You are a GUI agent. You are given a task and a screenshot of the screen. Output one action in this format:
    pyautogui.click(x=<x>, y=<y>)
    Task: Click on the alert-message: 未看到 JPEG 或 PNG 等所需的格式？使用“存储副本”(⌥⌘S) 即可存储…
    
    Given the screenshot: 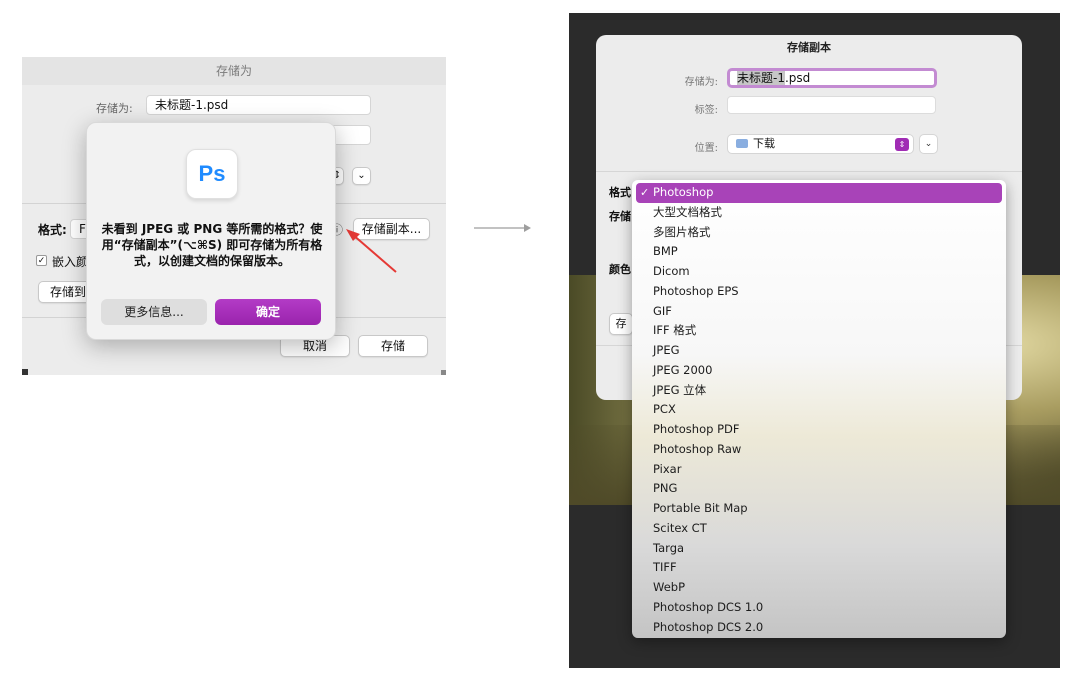 What is the action you would take?
    pyautogui.click(x=212, y=245)
    